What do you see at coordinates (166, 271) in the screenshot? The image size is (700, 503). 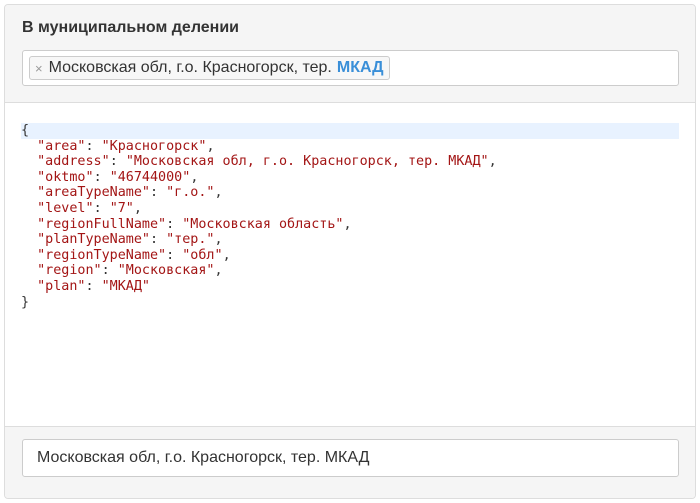 I see `json-value: "Московская"` at bounding box center [166, 271].